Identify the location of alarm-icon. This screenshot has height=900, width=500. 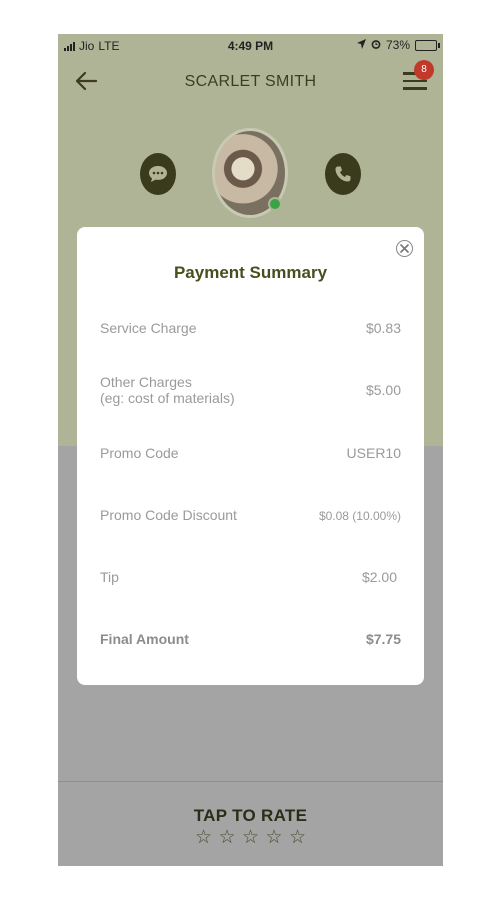
(376, 45).